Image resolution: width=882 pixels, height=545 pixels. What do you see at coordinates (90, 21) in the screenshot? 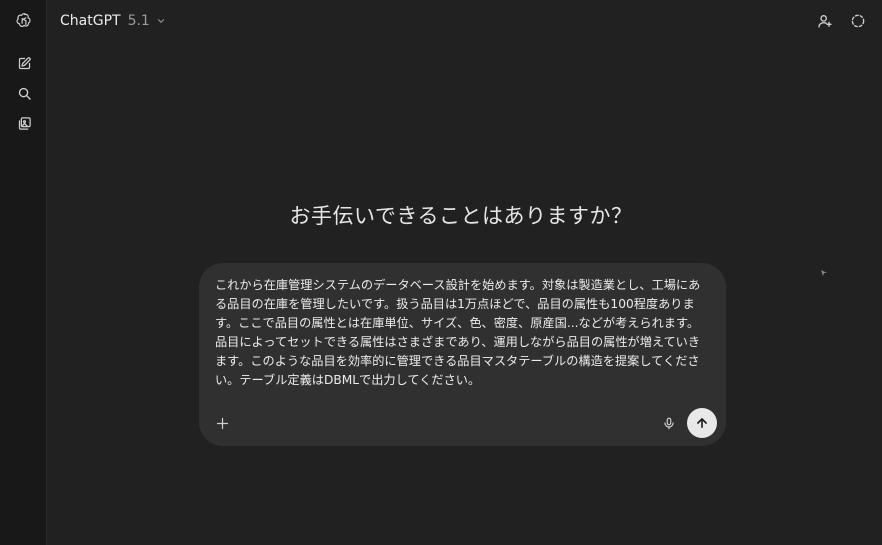
I see `model-name: ChatGPT` at bounding box center [90, 21].